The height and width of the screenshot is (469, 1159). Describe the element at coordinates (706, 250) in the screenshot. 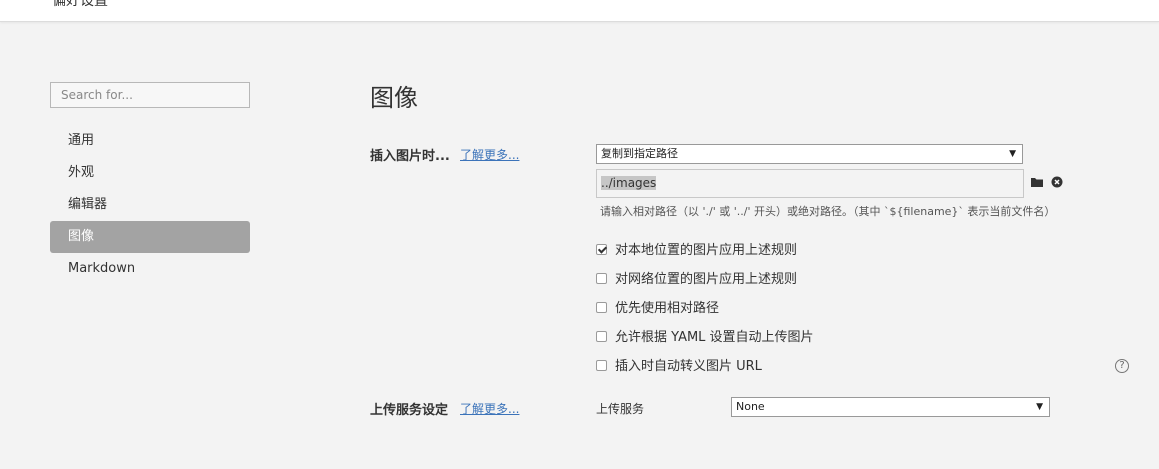

I see `option-label: 对本地位置的图片应用上述规则` at that location.